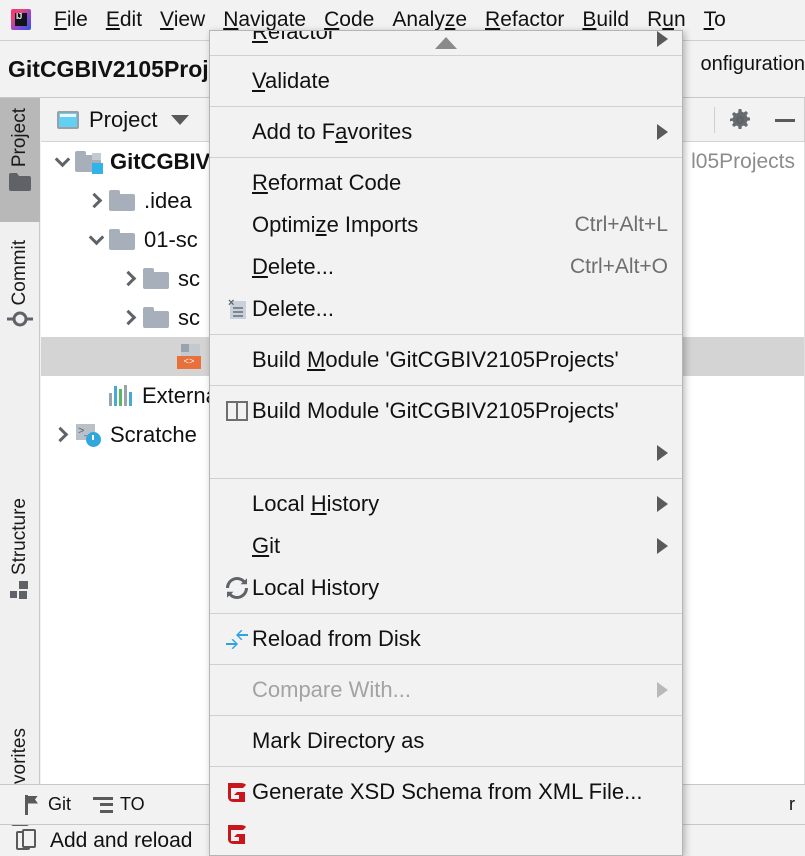 The image size is (805, 856). I want to click on sidebar-item-label: Project, so click(19, 138).